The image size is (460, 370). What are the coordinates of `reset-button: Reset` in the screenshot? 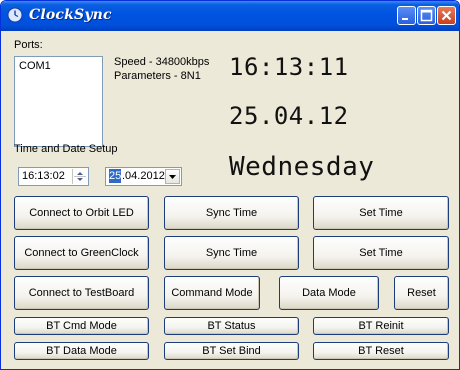 It's located at (421, 293).